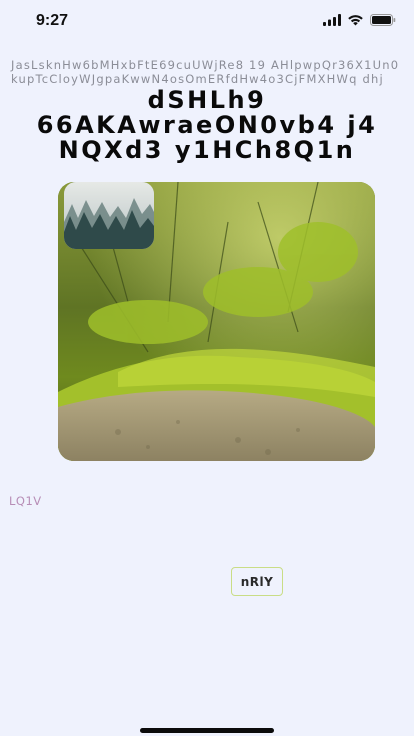 This screenshot has width=414, height=736. Describe the element at coordinates (355, 20) in the screenshot. I see `wifi-icon` at that location.